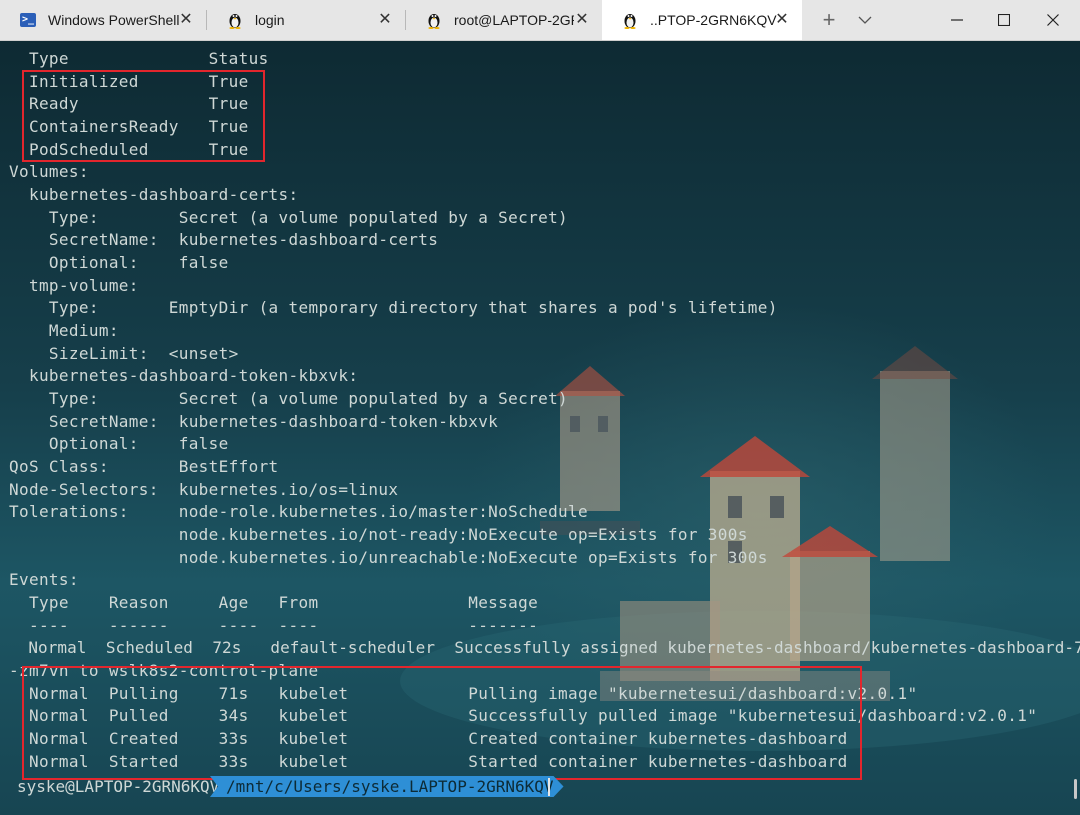  I want to click on terminal-line: ---- ------ ---- ---- -------, so click(274, 625).